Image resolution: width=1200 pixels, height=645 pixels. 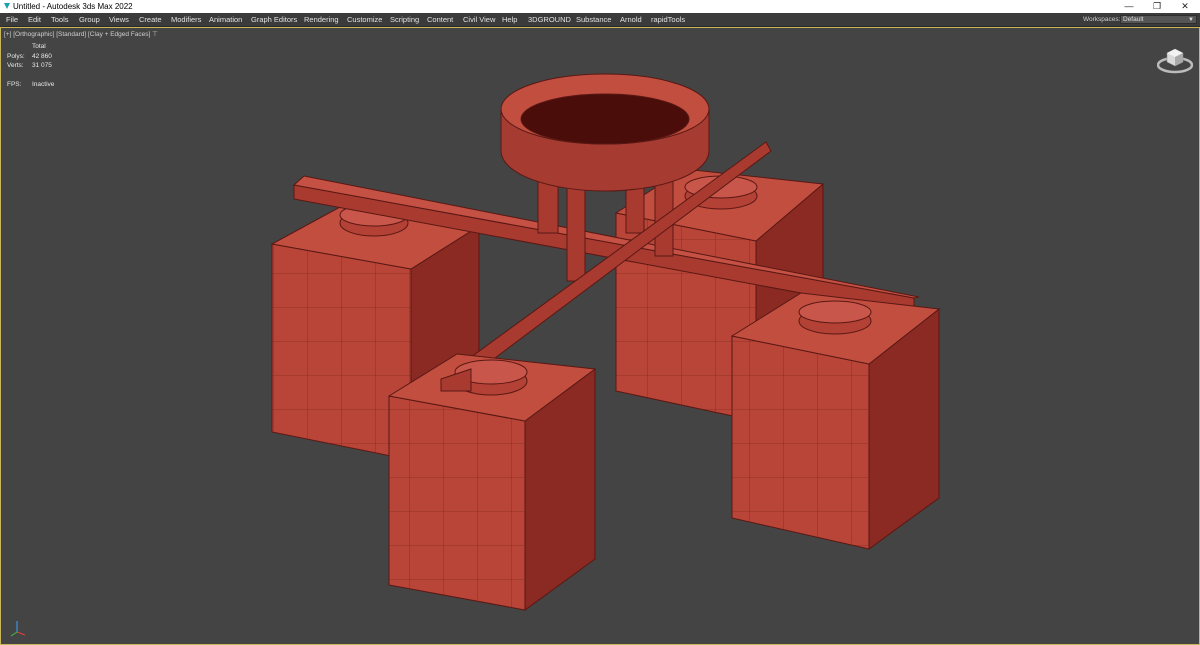 What do you see at coordinates (18, 629) in the screenshot?
I see `axis-tripod-icon` at bounding box center [18, 629].